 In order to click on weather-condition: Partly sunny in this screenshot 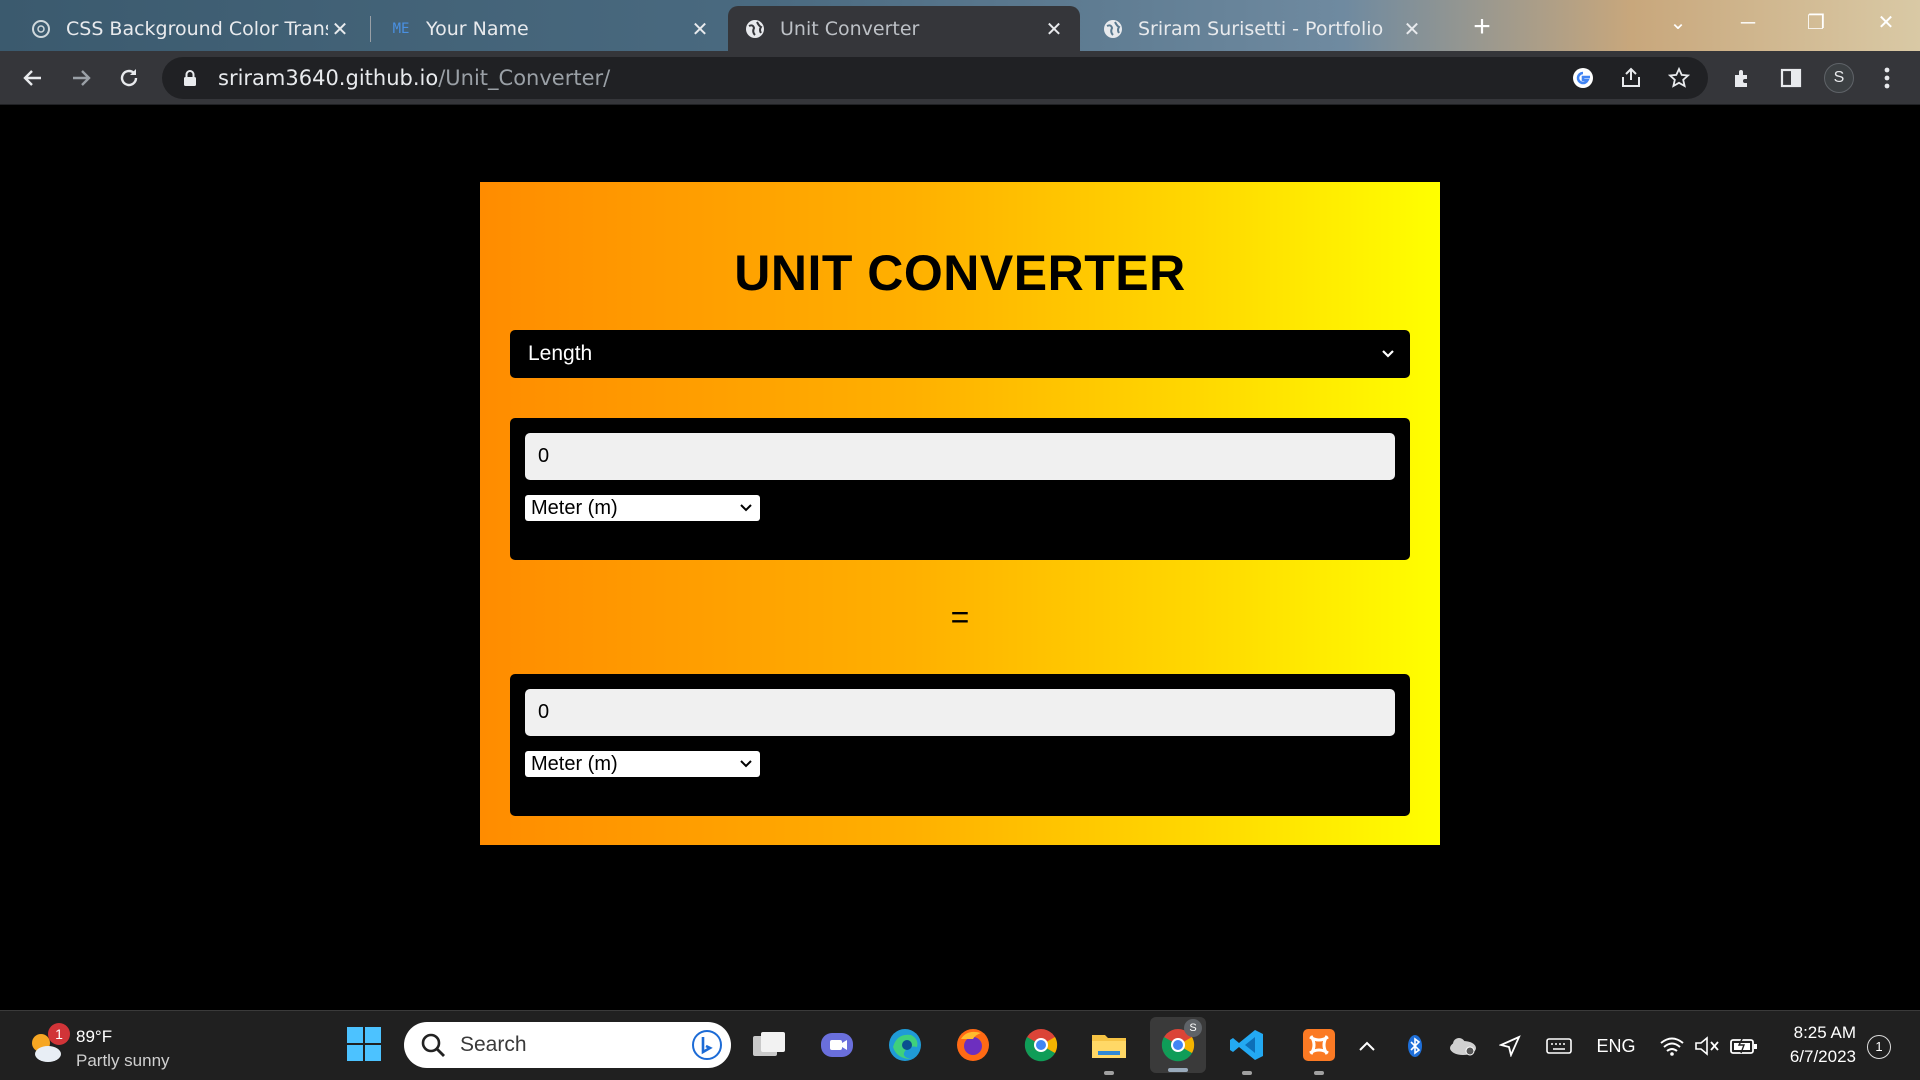, I will do `click(123, 1060)`.